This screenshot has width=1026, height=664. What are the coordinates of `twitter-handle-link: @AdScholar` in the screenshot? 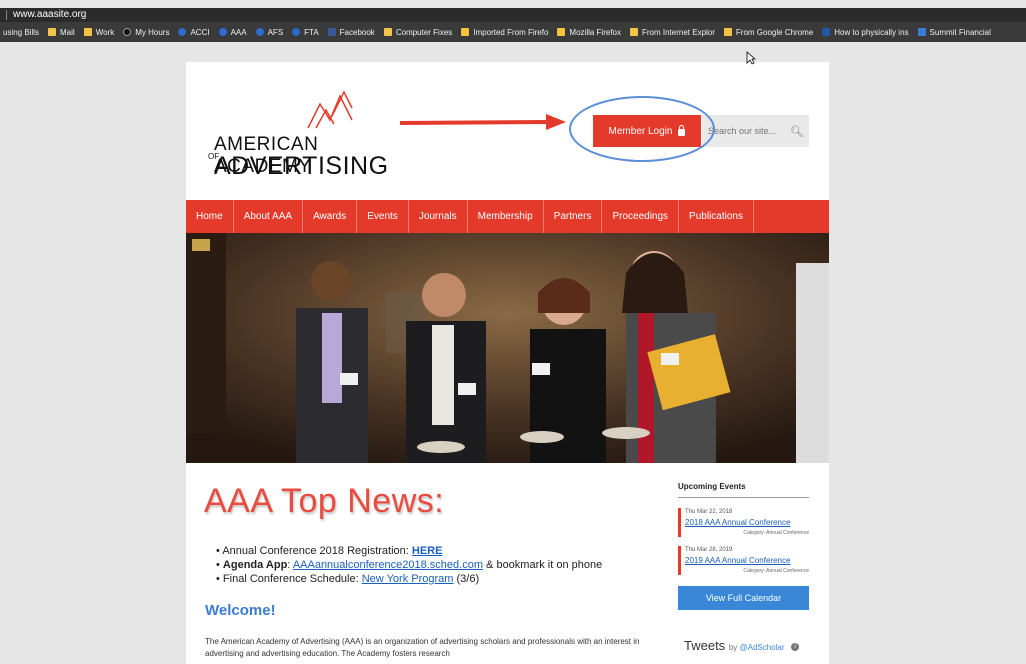 It's located at (761, 647).